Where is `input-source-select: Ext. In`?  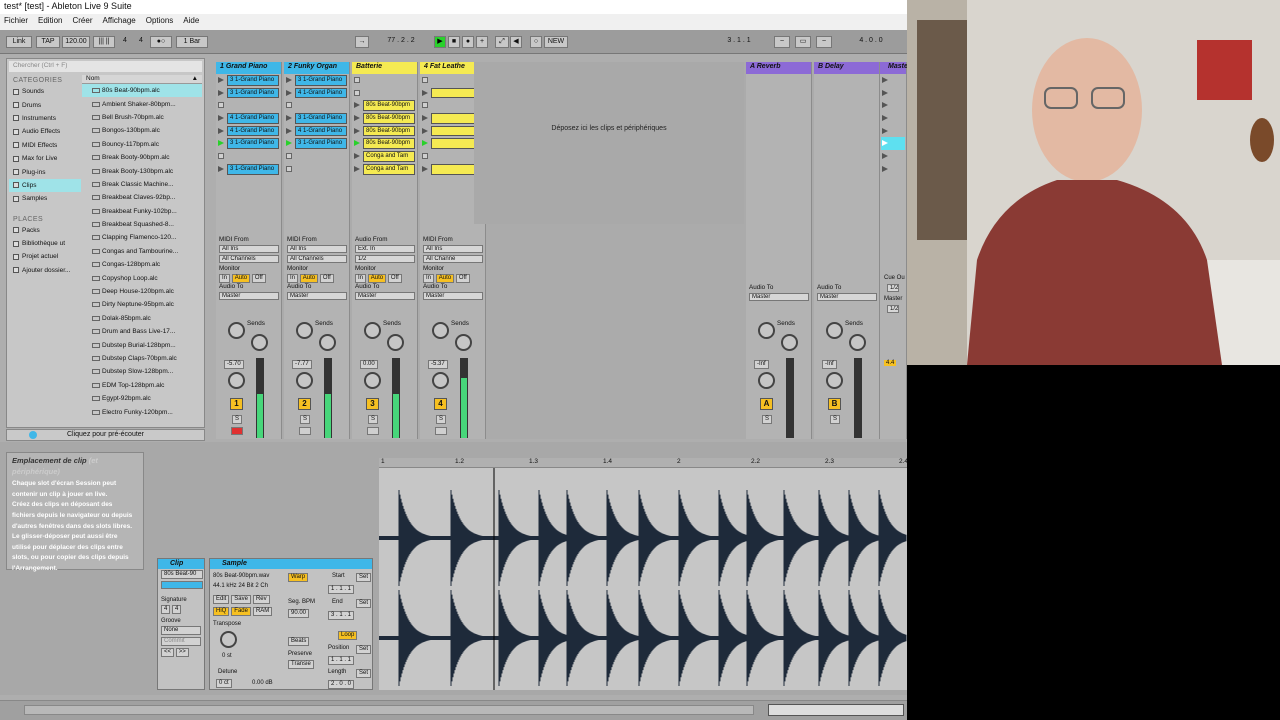
input-source-select: Ext. In is located at coordinates (385, 249).